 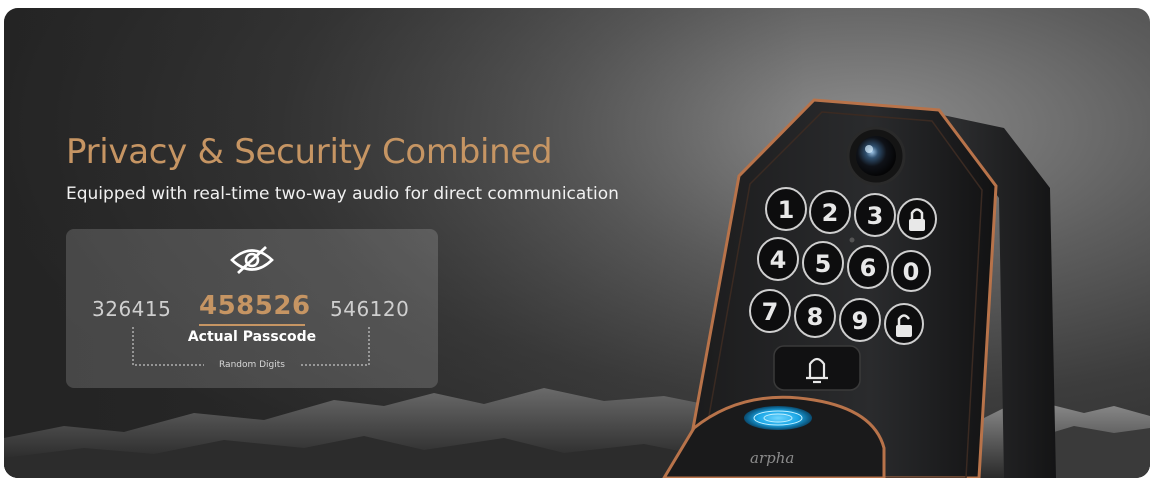 I want to click on key-4: 4, so click(x=778, y=260).